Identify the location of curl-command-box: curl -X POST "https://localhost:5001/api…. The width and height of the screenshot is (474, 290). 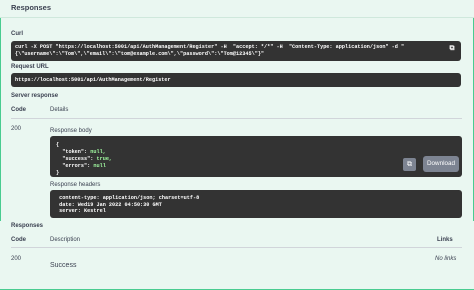
(236, 51).